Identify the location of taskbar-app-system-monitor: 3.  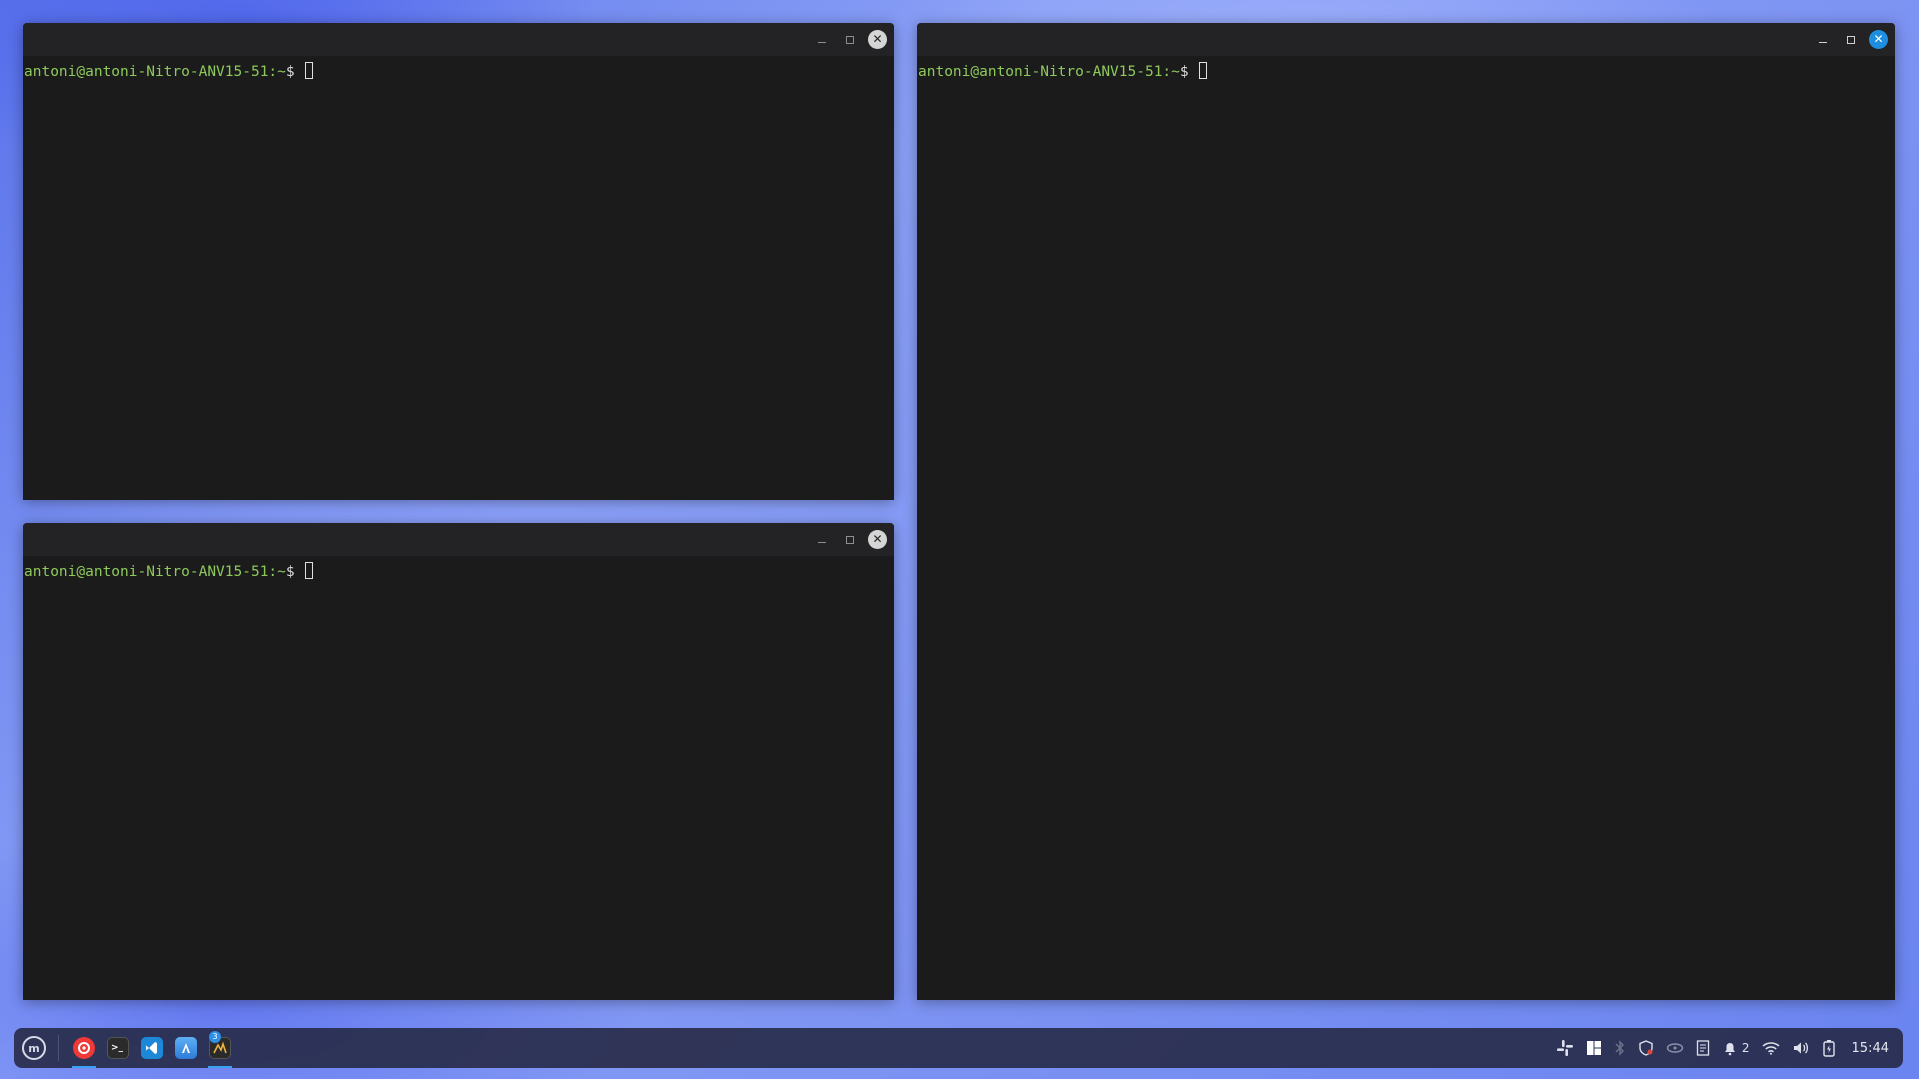
(220, 1048).